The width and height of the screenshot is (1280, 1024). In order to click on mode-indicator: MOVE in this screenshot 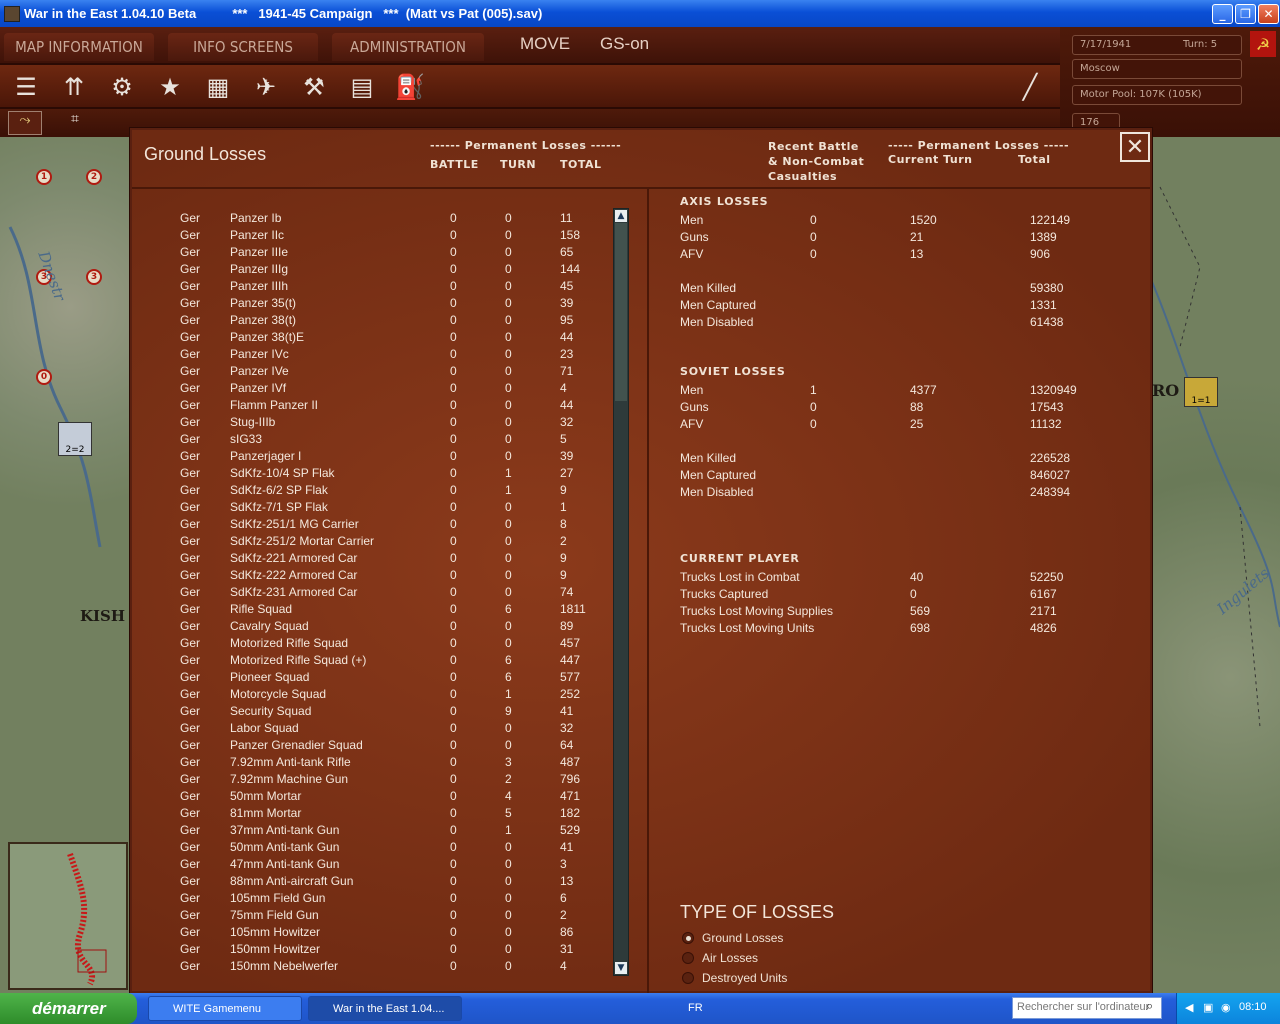, I will do `click(545, 44)`.